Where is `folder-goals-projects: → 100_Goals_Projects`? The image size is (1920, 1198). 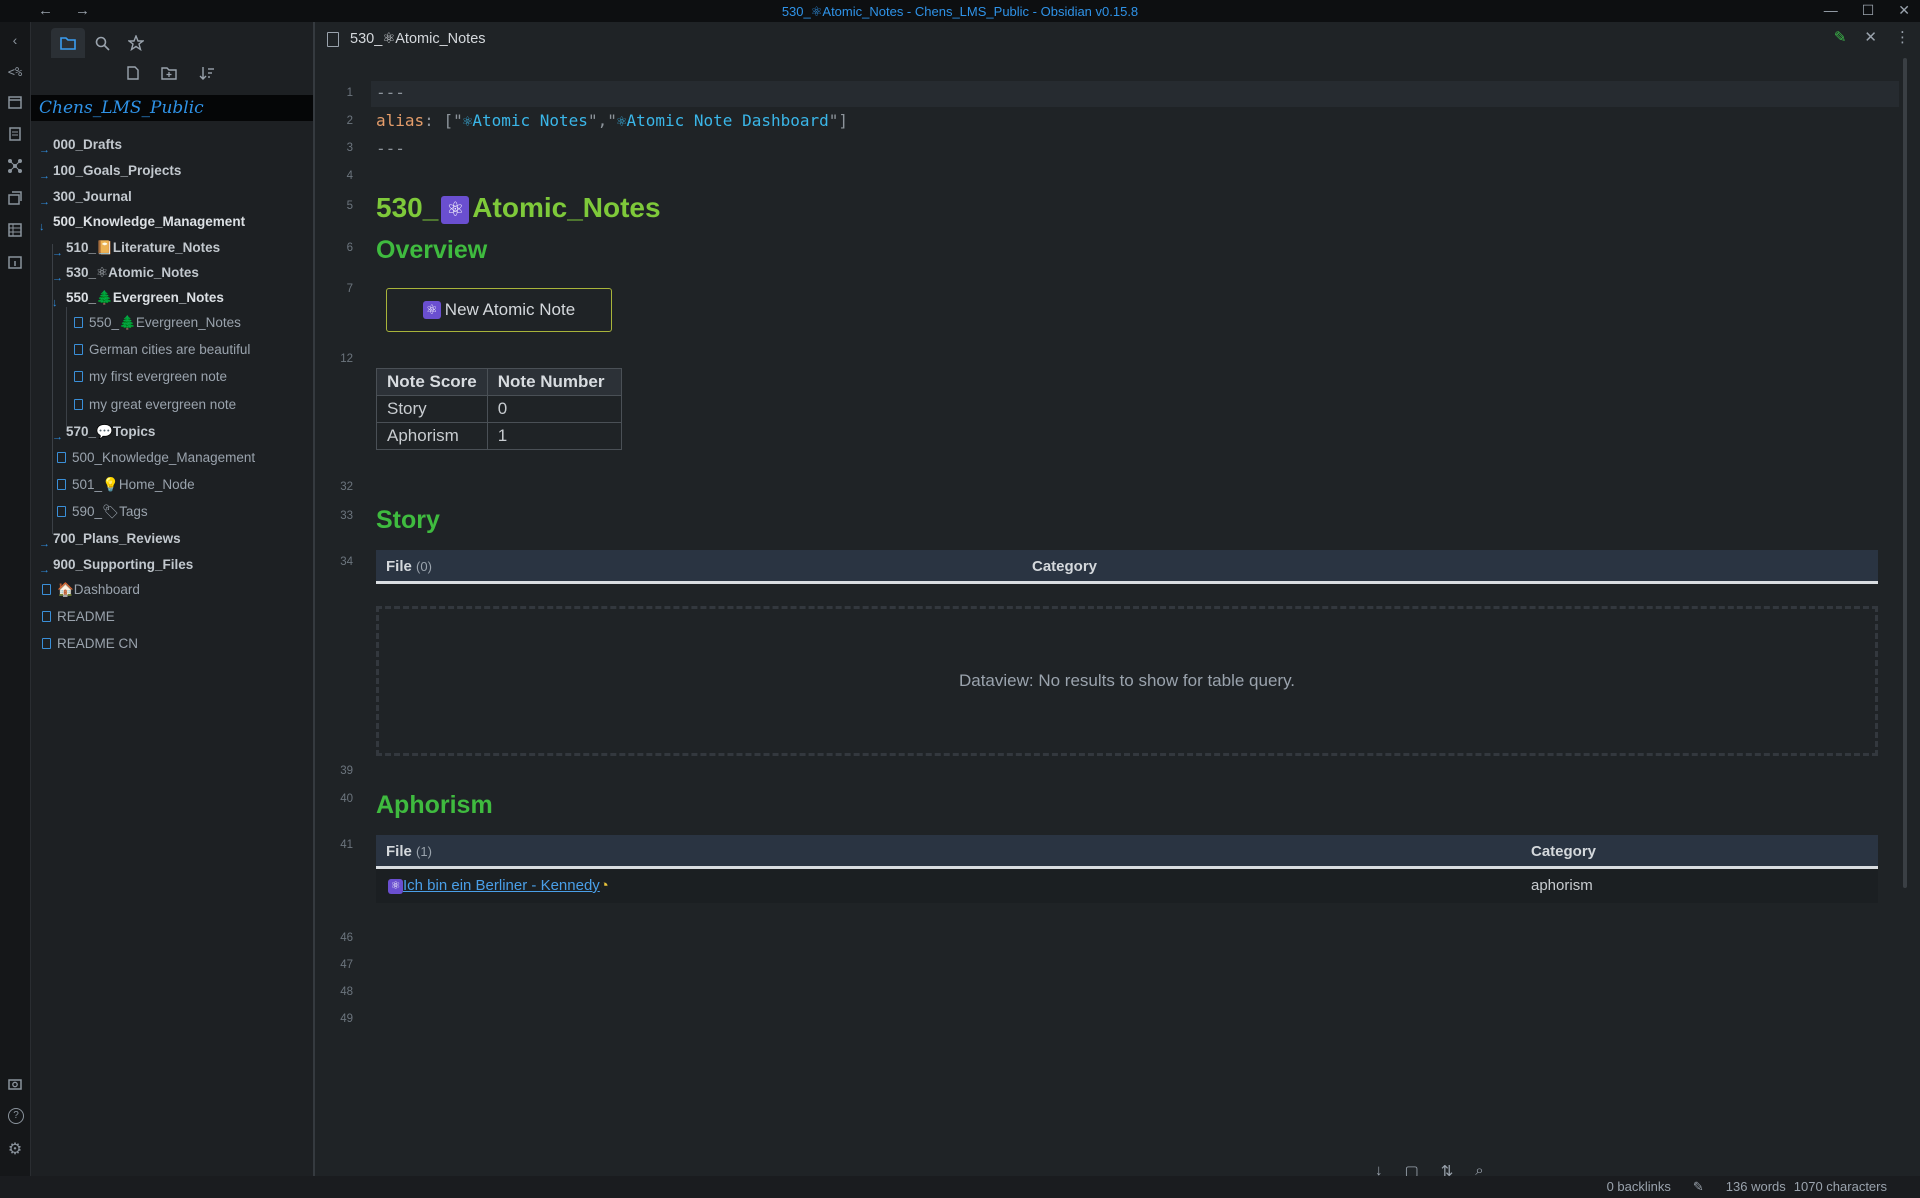
folder-goals-projects: → 100_Goals_Projects is located at coordinates (110, 171).